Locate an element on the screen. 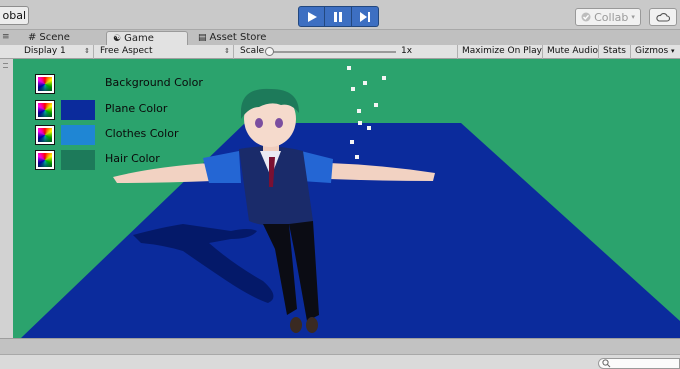  display-label: Display 1 is located at coordinates (45, 51).